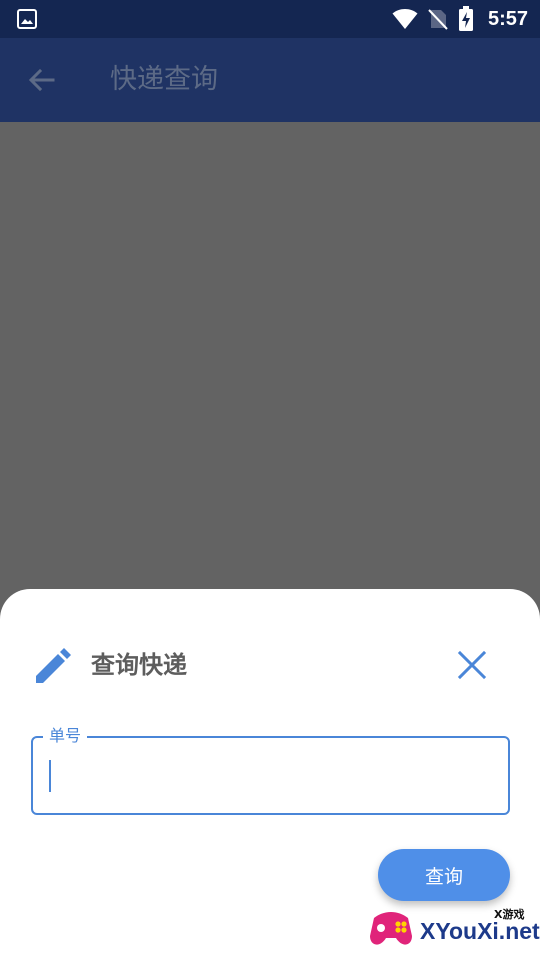 This screenshot has width=540, height=960. I want to click on arrow-left-icon, so click(42, 80).